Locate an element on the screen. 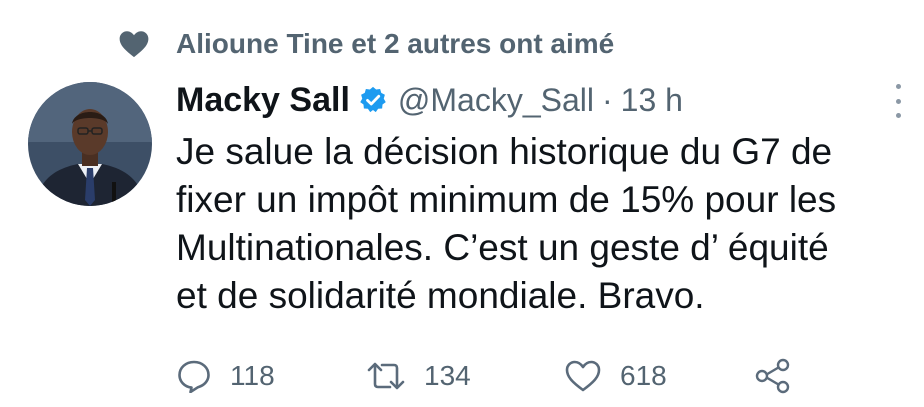 This screenshot has width=924, height=407. reply-button: 118 is located at coordinates (225, 376).